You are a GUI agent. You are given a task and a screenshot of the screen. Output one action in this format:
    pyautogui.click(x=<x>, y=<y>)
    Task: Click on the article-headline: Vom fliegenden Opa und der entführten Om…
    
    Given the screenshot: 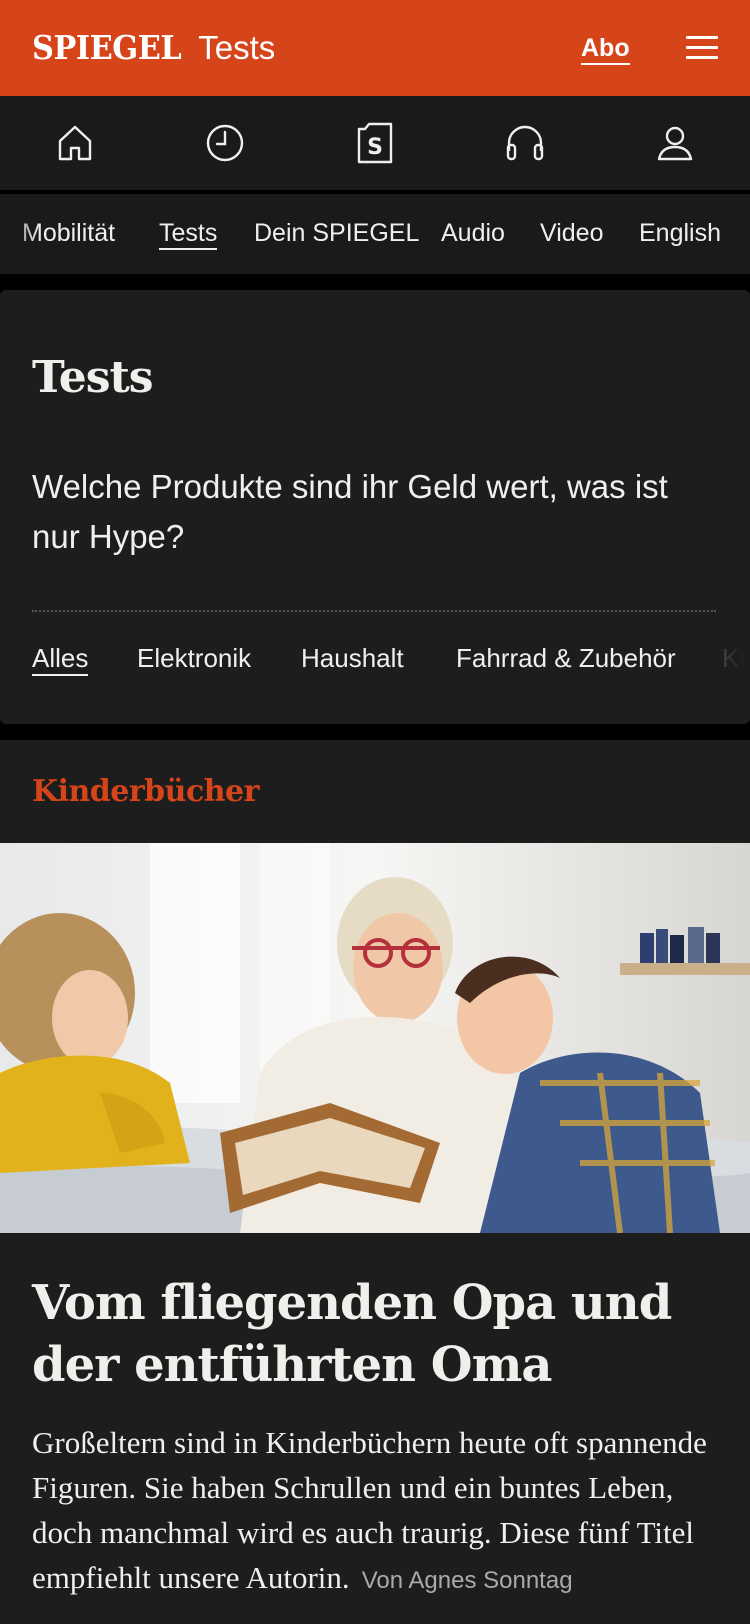 What is the action you would take?
    pyautogui.click(x=377, y=1334)
    